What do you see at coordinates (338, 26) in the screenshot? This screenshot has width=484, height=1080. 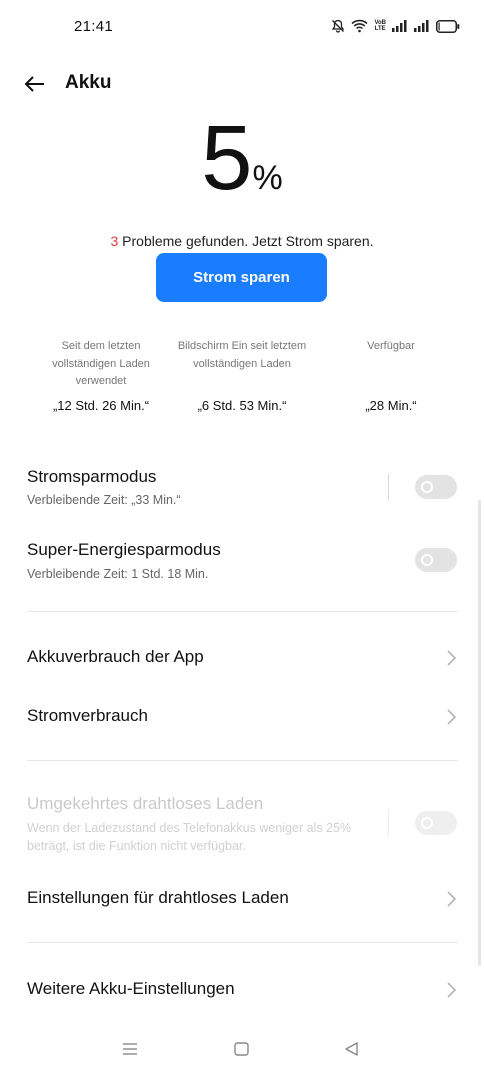 I see `bell-off-icon` at bounding box center [338, 26].